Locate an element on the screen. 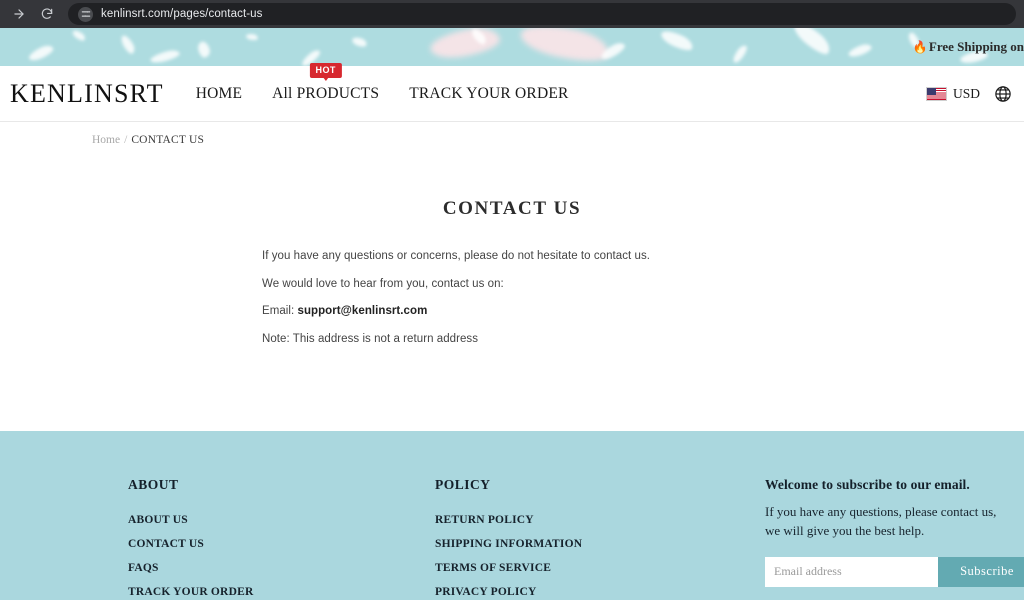  breadcrumb-home-link: Home is located at coordinates (106, 140).